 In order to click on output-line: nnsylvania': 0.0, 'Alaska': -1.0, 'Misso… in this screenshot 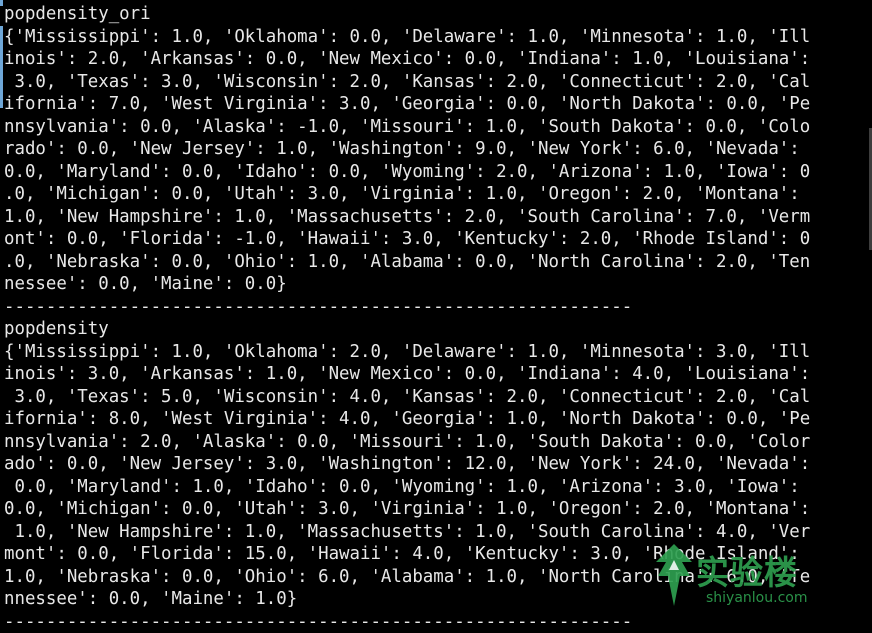, I will do `click(438, 127)`.